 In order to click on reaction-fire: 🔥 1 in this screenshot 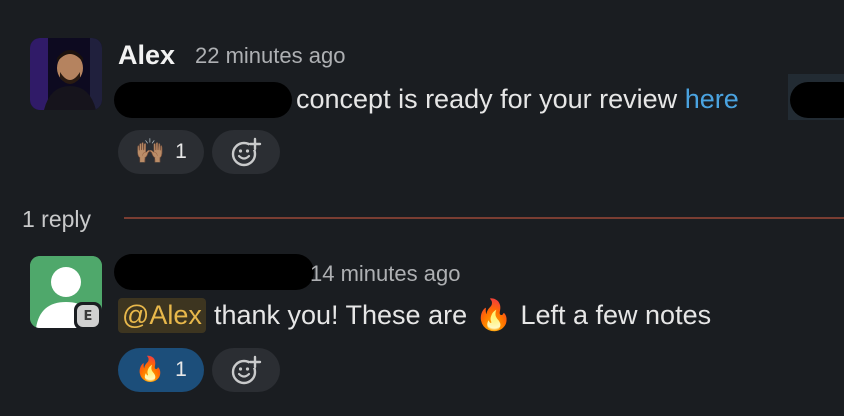, I will do `click(161, 370)`.